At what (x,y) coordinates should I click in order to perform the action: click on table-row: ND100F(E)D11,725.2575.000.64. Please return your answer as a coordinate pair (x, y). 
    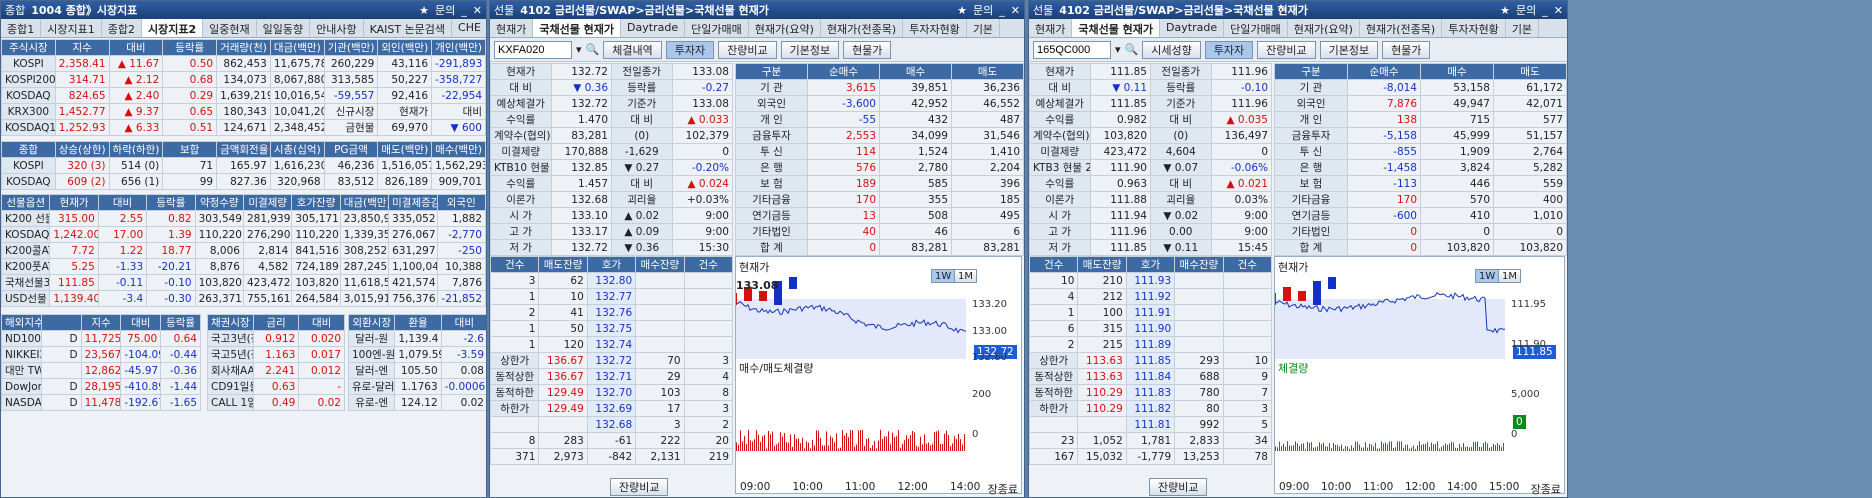
    Looking at the image, I should click on (101, 338).